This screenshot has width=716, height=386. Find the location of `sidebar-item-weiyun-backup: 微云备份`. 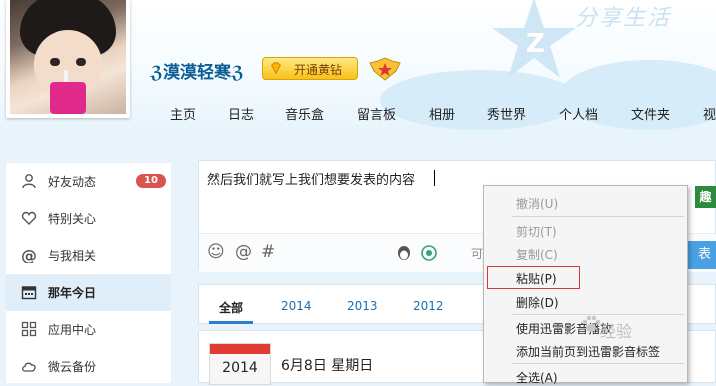

sidebar-item-weiyun-backup: 微云备份 is located at coordinates (88, 366).